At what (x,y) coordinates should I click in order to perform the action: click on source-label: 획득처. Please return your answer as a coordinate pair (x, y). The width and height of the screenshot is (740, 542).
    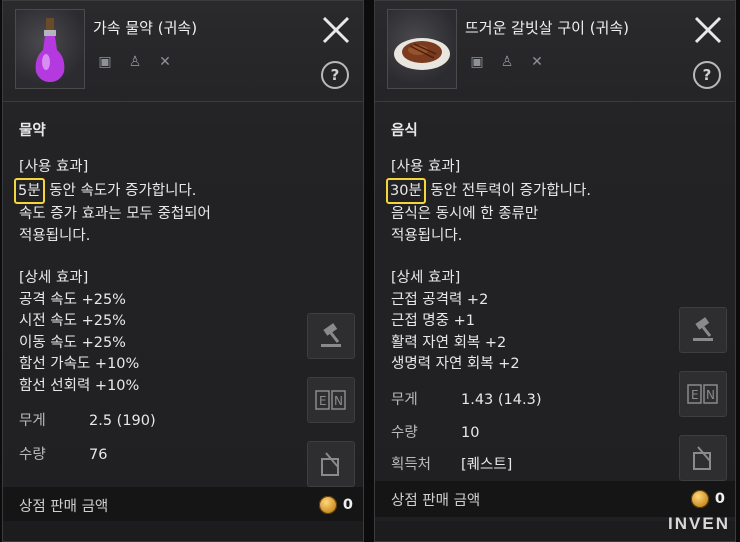
    Looking at the image, I should click on (411, 464).